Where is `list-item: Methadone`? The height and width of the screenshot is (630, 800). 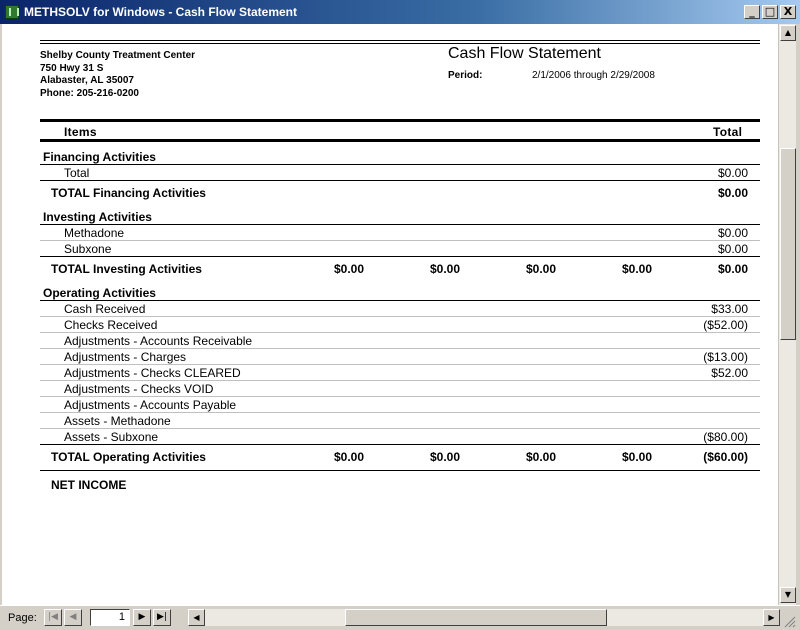
list-item: Methadone is located at coordinates (94, 233).